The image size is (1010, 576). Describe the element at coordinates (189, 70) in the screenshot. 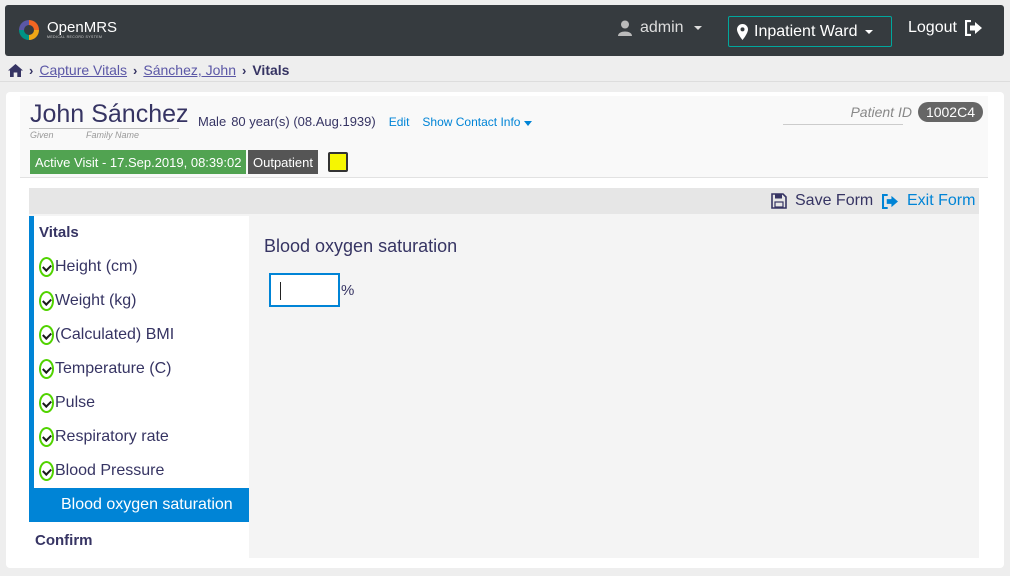

I see `breadcrumb-patient: Sánchez, John` at that location.